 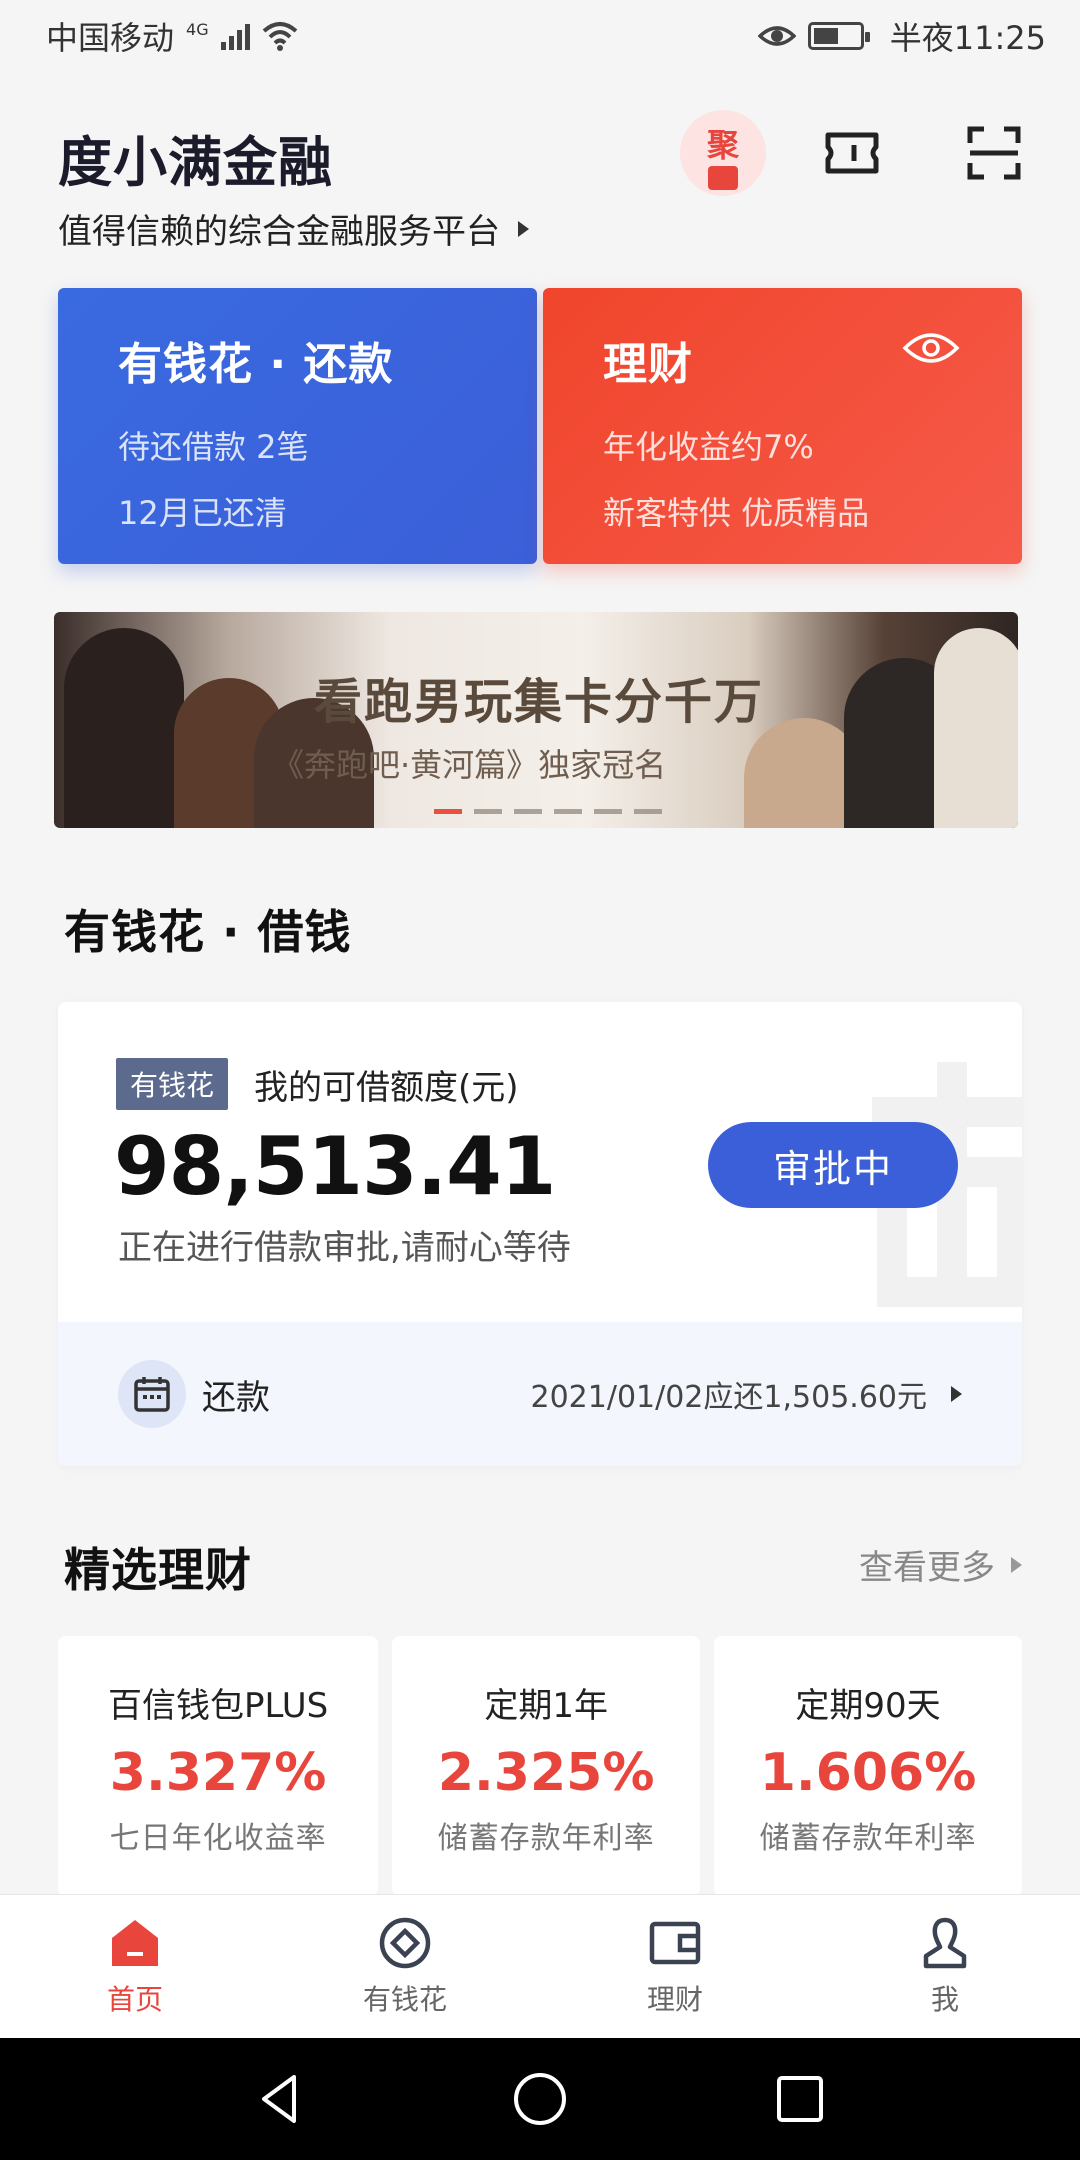 What do you see at coordinates (297, 426) in the screenshot?
I see `repay-card: 有钱花 · 还款 待还借款 2笔 12月已还清` at bounding box center [297, 426].